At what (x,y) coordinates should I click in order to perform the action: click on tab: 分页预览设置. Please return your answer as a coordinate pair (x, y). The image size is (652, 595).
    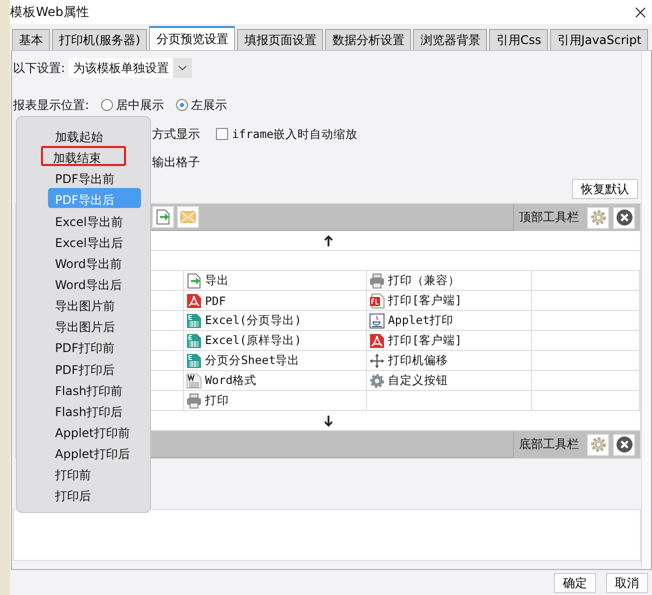
    Looking at the image, I should click on (192, 38).